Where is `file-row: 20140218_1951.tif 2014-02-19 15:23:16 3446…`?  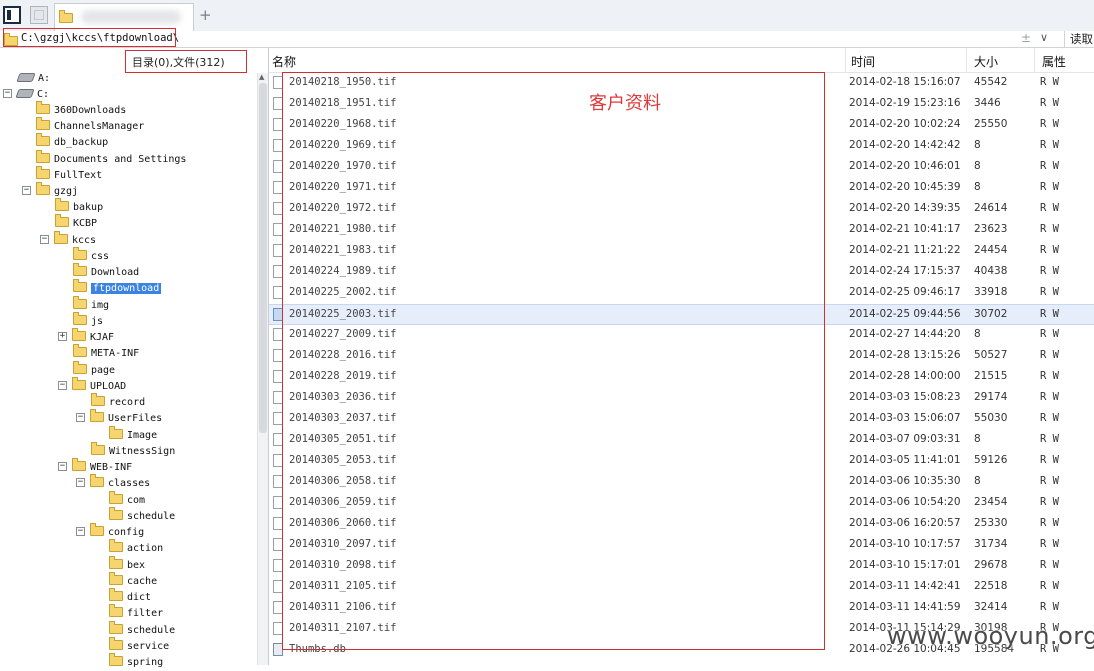
file-row: 20140218_1951.tif 2014-02-19 15:23:16 3446… is located at coordinates (681, 104).